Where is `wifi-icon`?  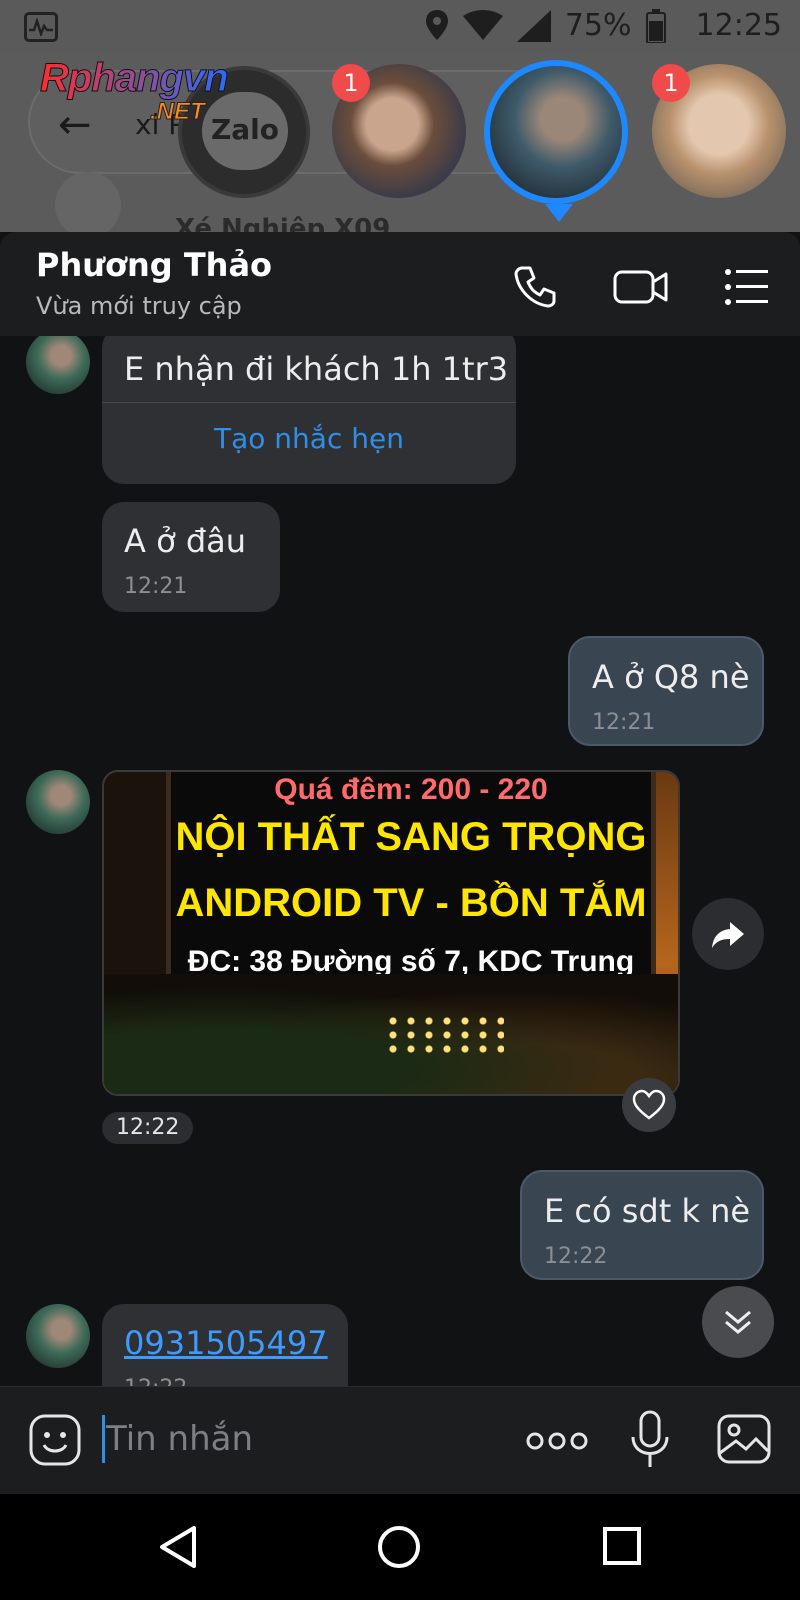 wifi-icon is located at coordinates (482, 24).